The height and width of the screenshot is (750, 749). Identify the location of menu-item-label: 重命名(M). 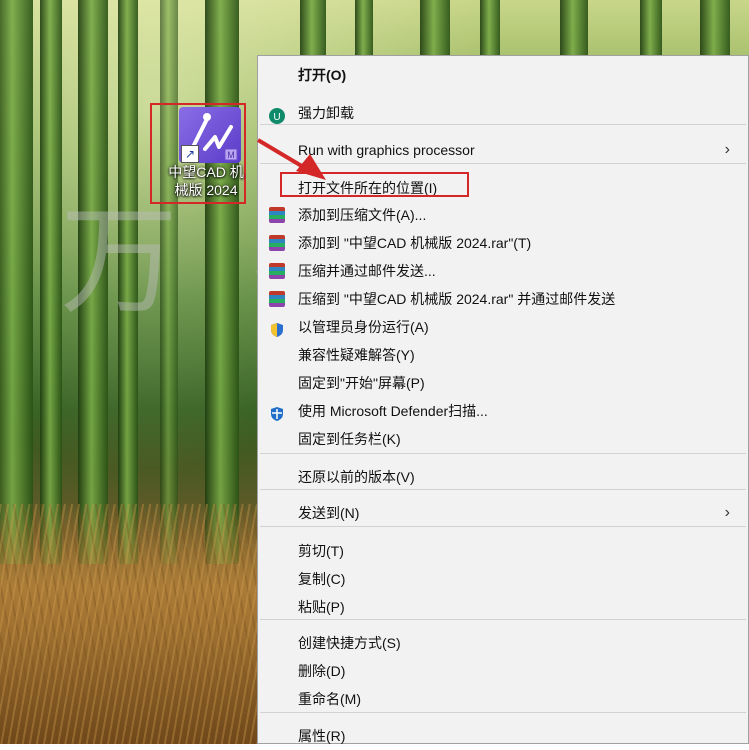
(329, 699).